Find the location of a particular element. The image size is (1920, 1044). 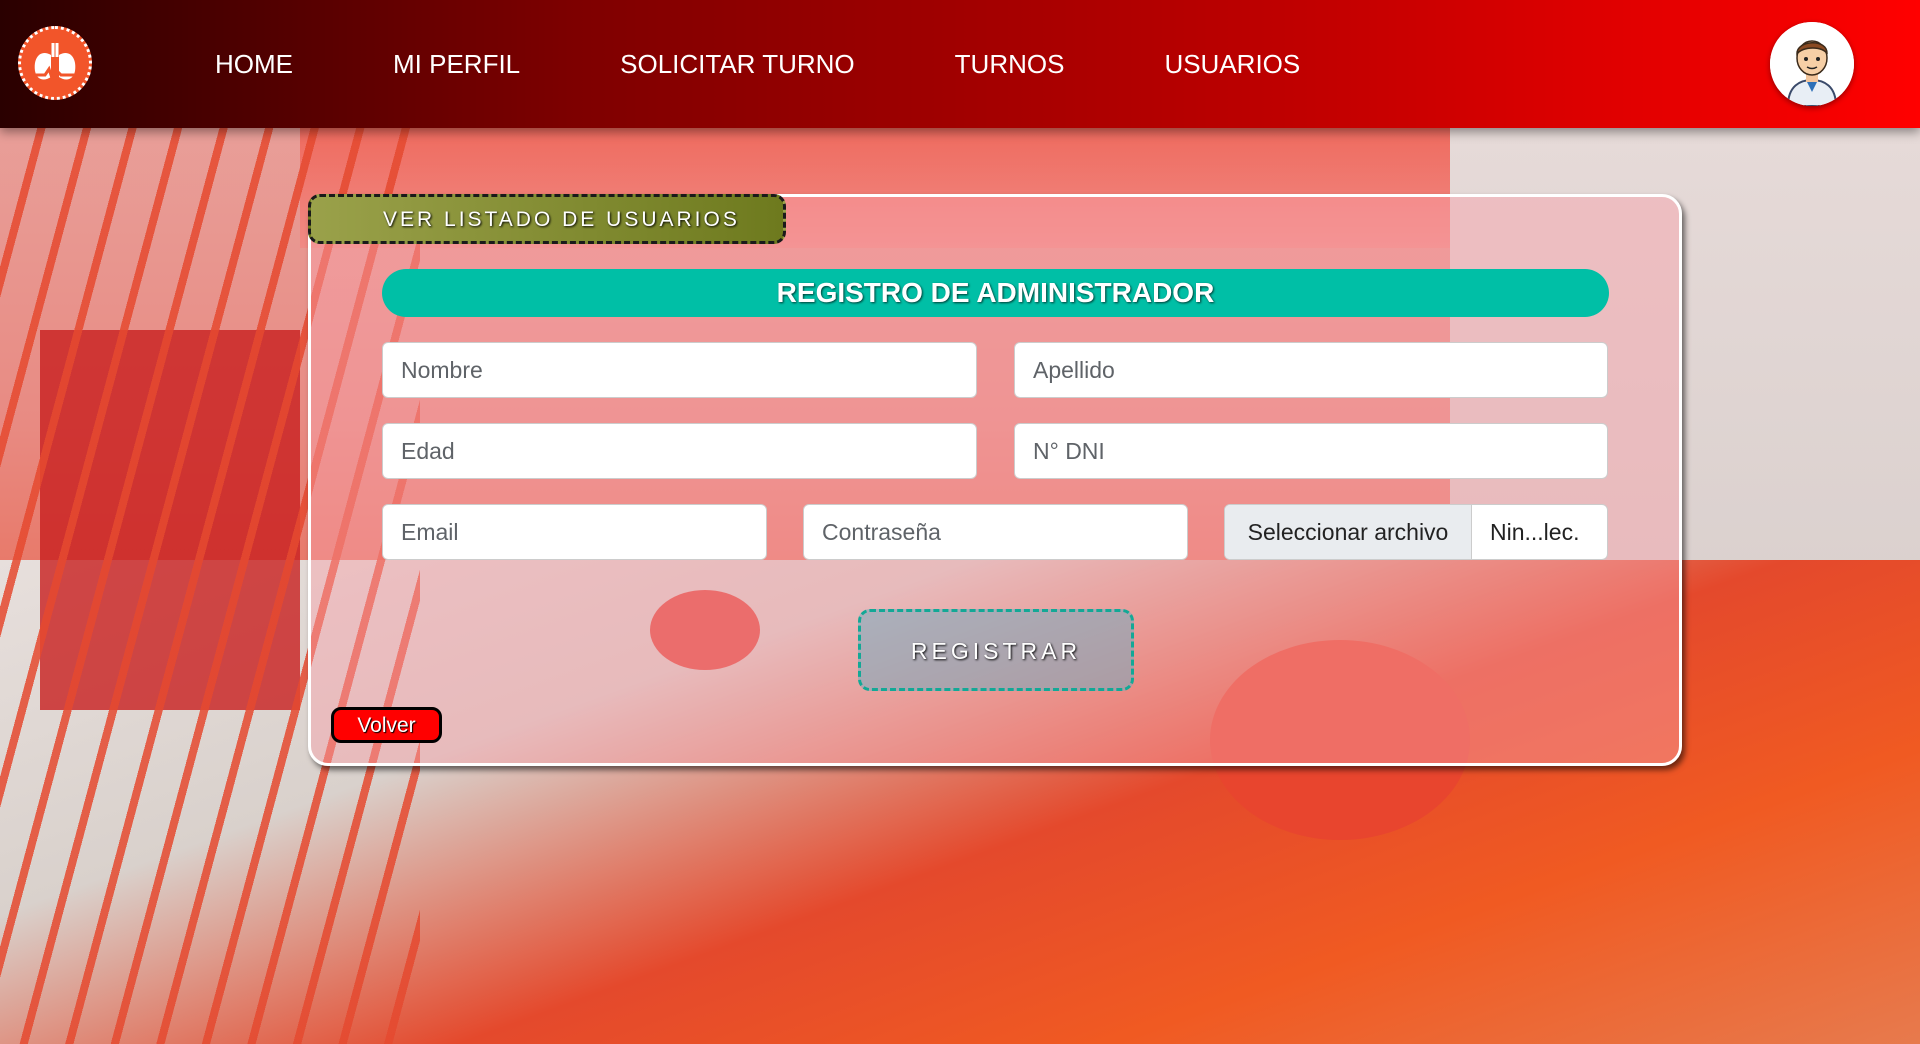

dni-input is located at coordinates (1311, 451).